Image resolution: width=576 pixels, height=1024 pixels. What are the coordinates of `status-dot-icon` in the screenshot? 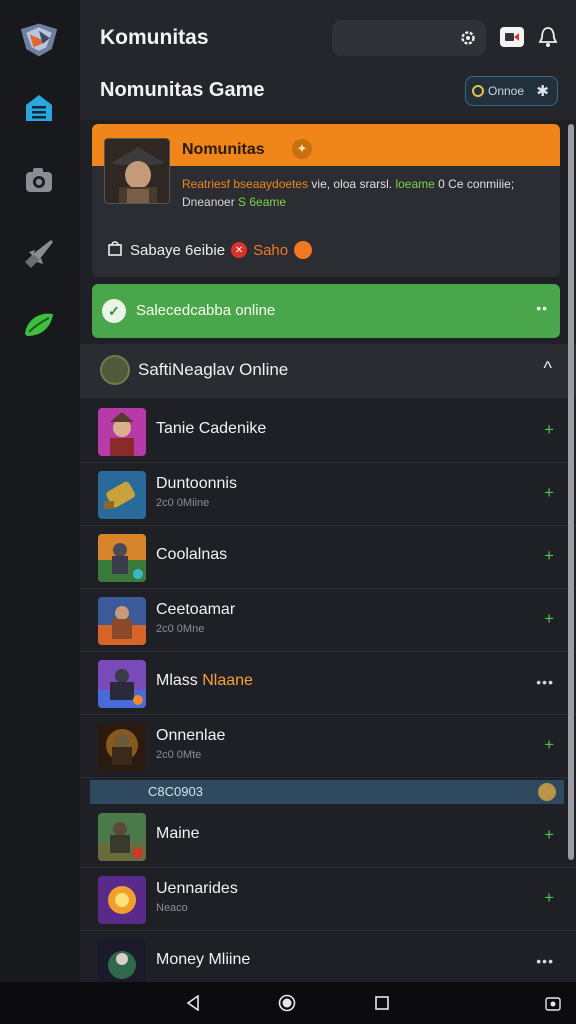 It's located at (478, 91).